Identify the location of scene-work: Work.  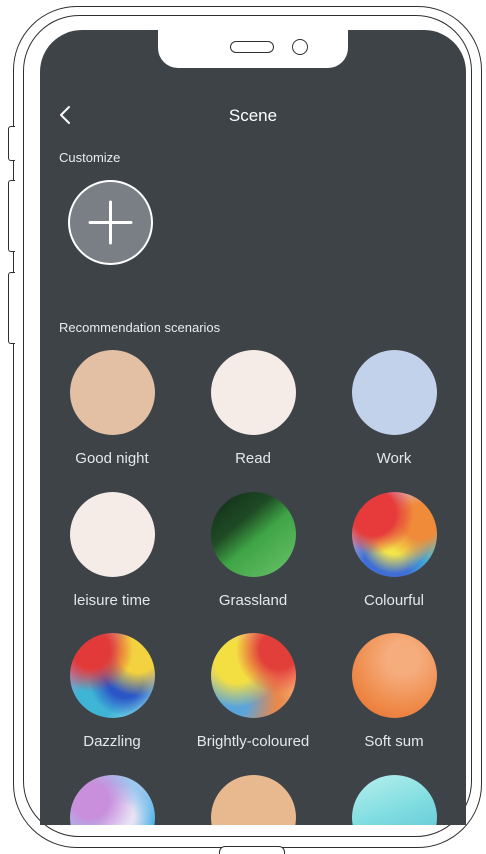
(394, 408).